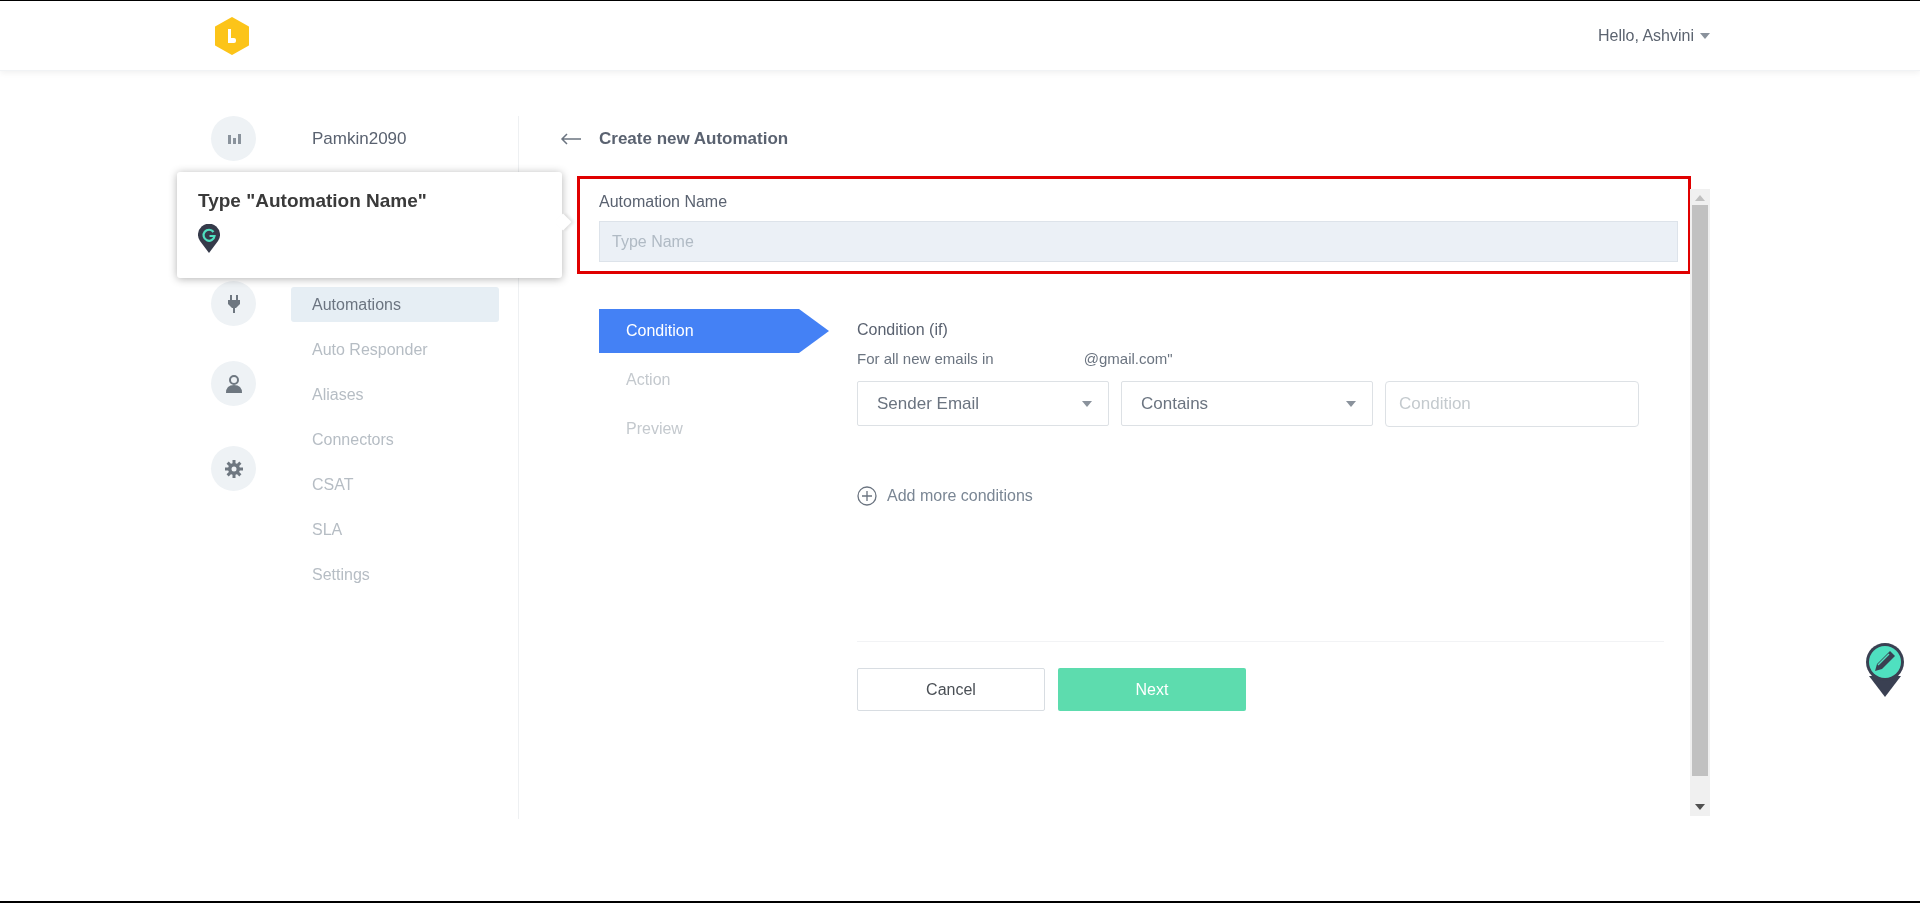 The height and width of the screenshot is (903, 1920). I want to click on sidebar-item: Connectors, so click(395, 439).